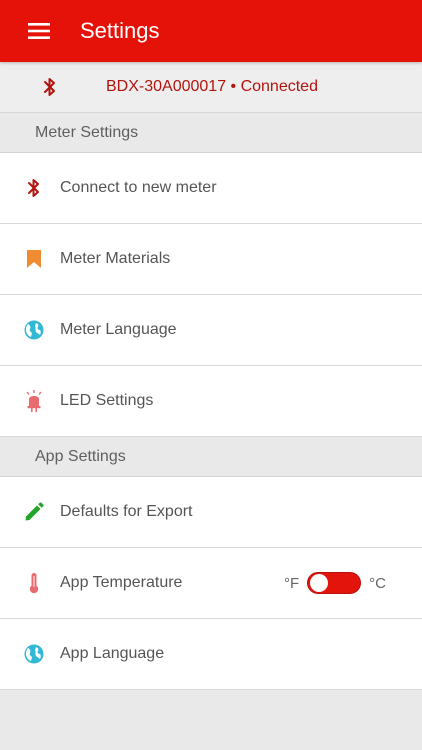 The height and width of the screenshot is (750, 422). Describe the element at coordinates (118, 329) in the screenshot. I see `settings-item-label: Meter Language` at that location.